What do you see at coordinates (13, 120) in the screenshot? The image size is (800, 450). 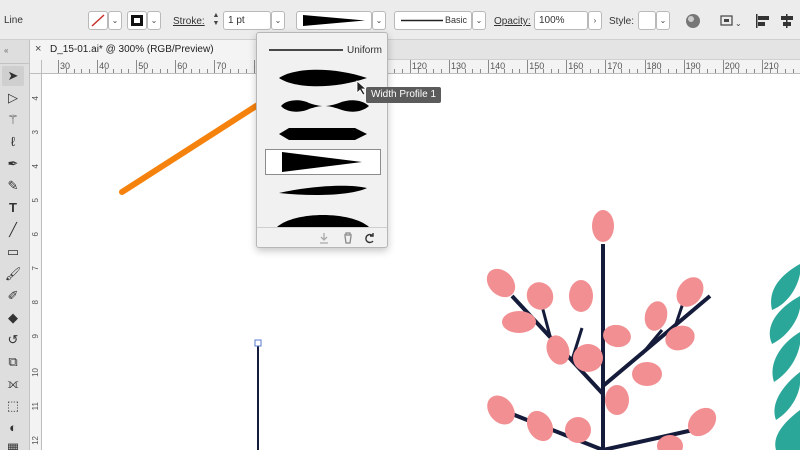 I see `magic-wand-tool-icon: ⚚` at bounding box center [13, 120].